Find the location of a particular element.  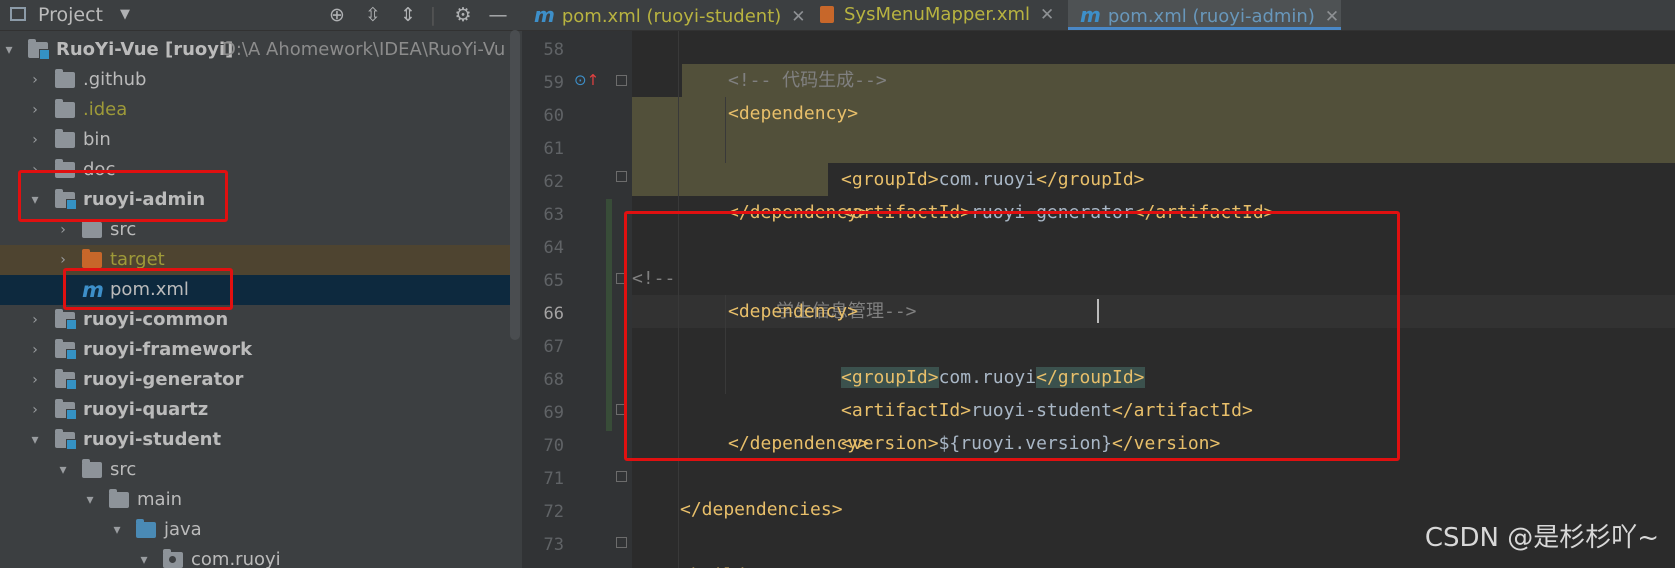

tree-item-ruoyi-framework: › ruoyi-framework is located at coordinates (255, 350).